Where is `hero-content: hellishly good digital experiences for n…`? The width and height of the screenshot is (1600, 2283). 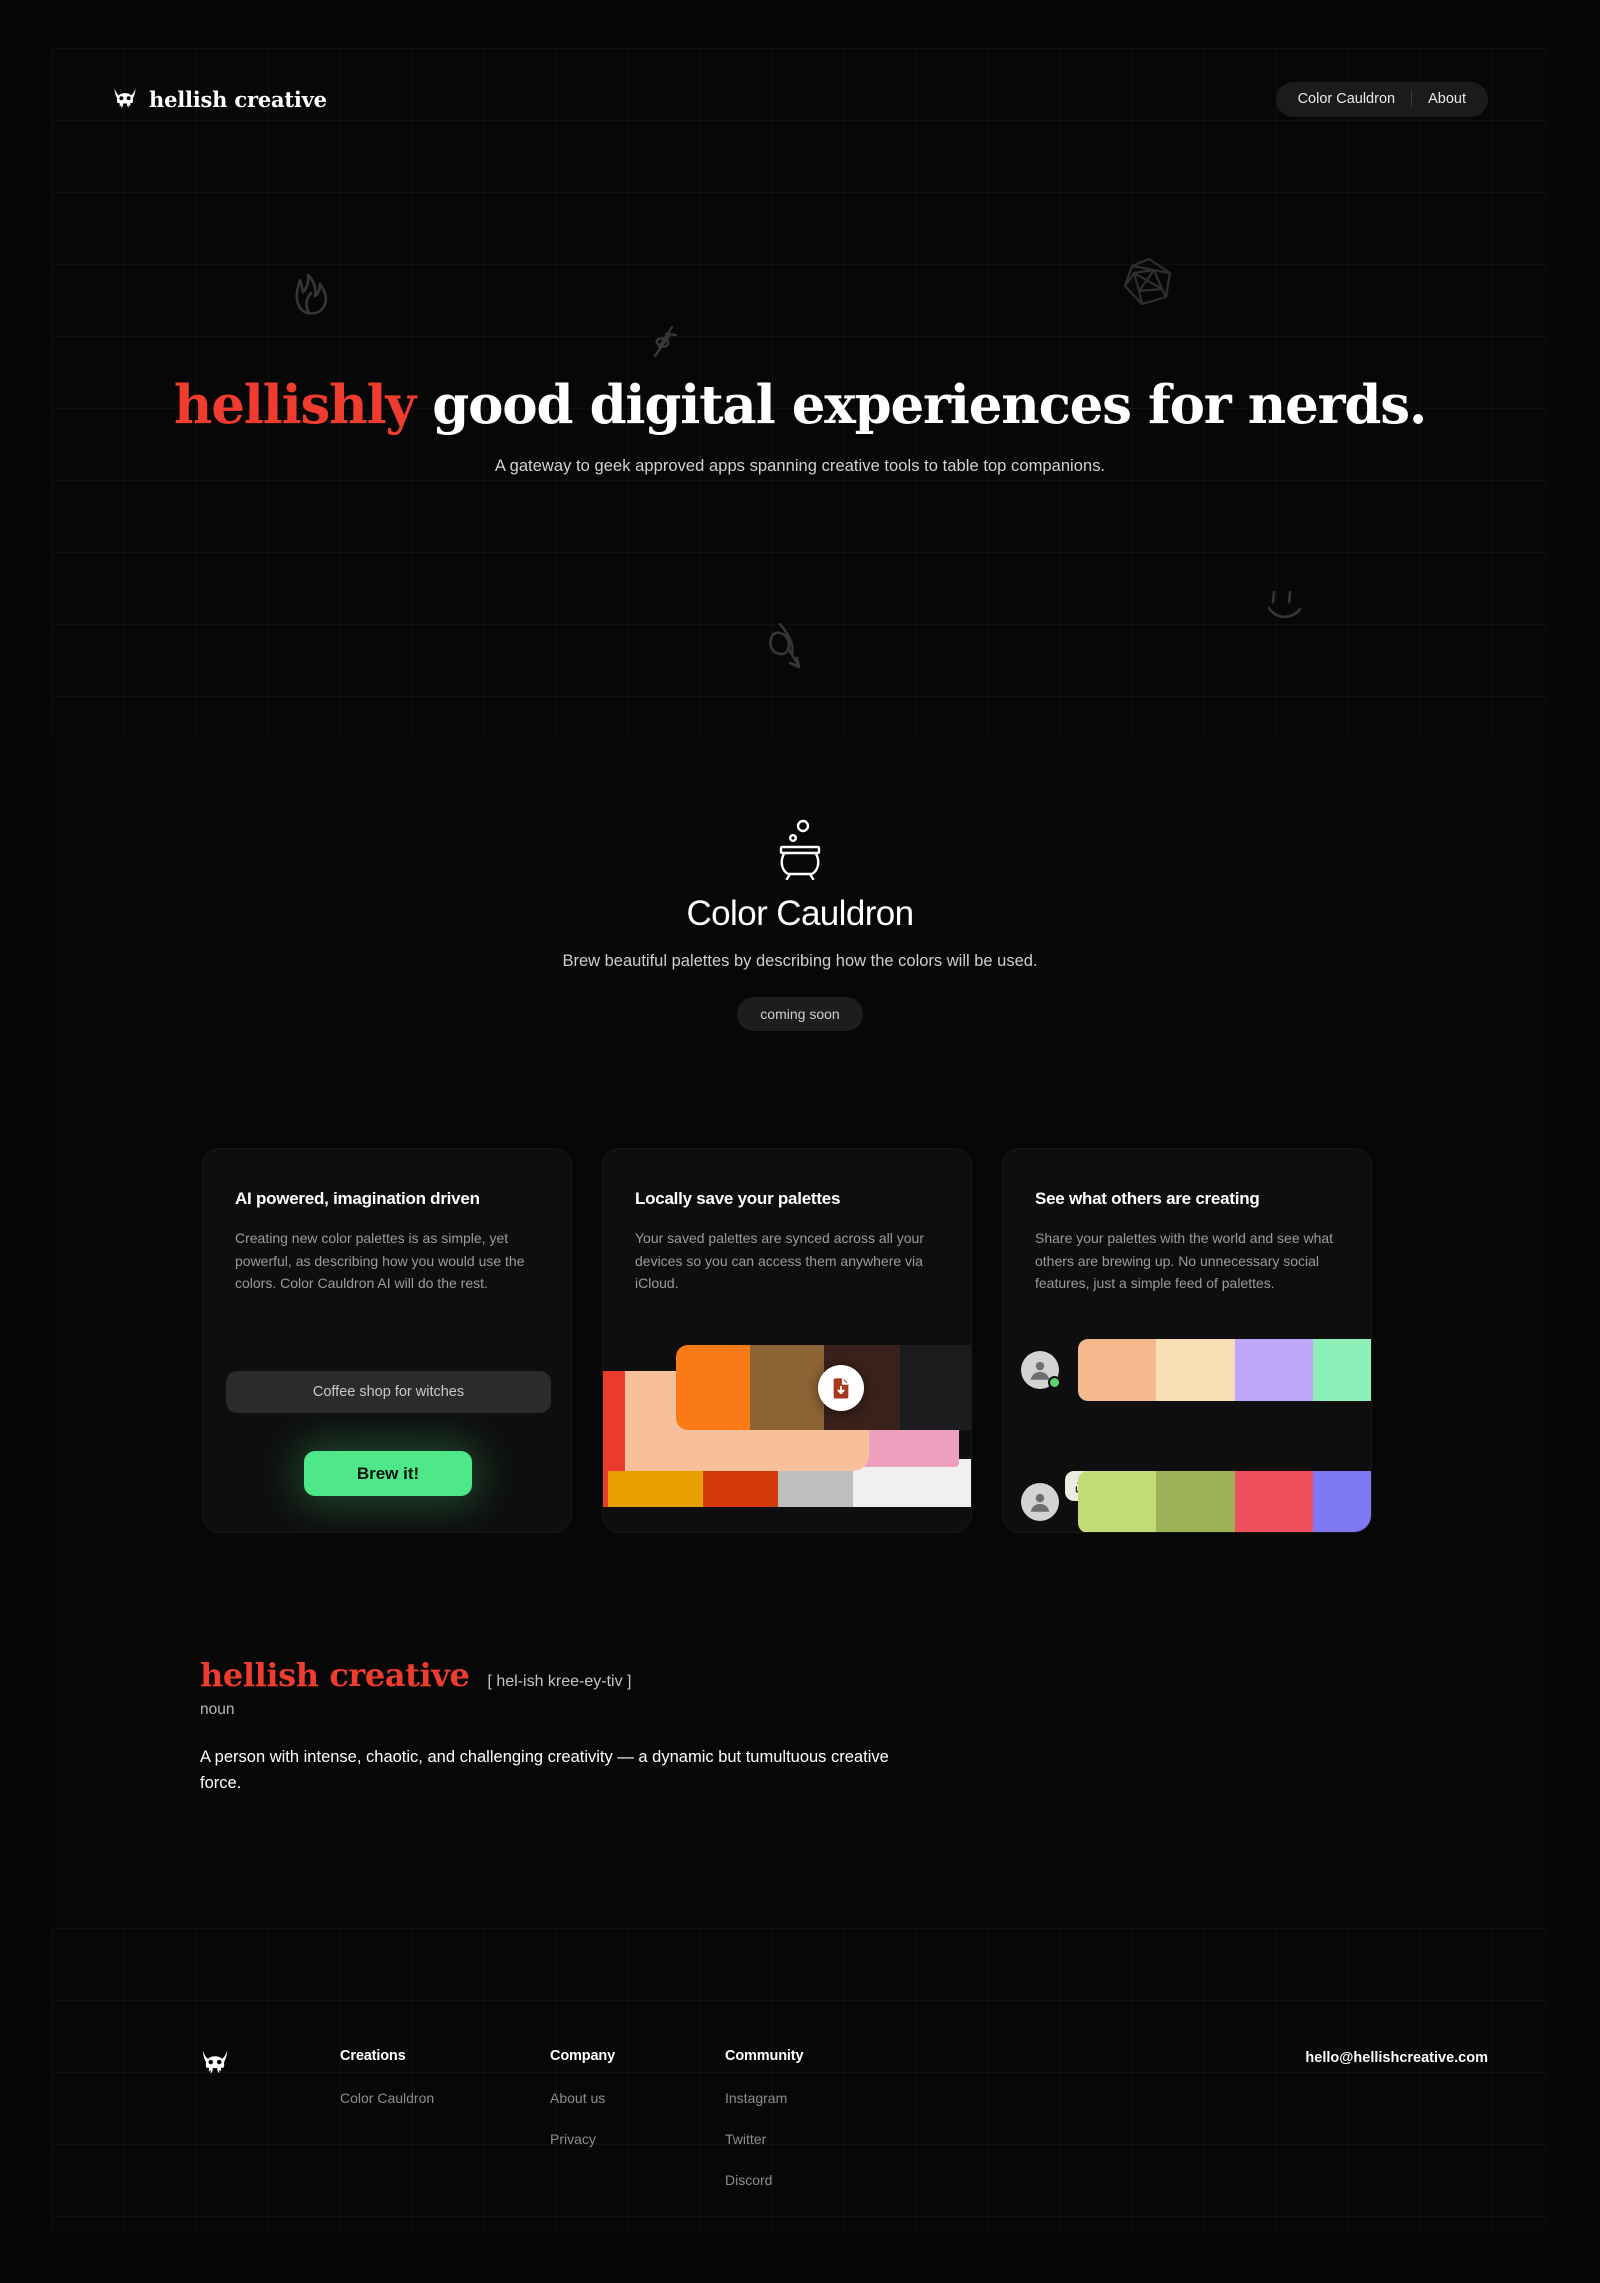
hero-content: hellishly good digital experiences for n… is located at coordinates (800, 427).